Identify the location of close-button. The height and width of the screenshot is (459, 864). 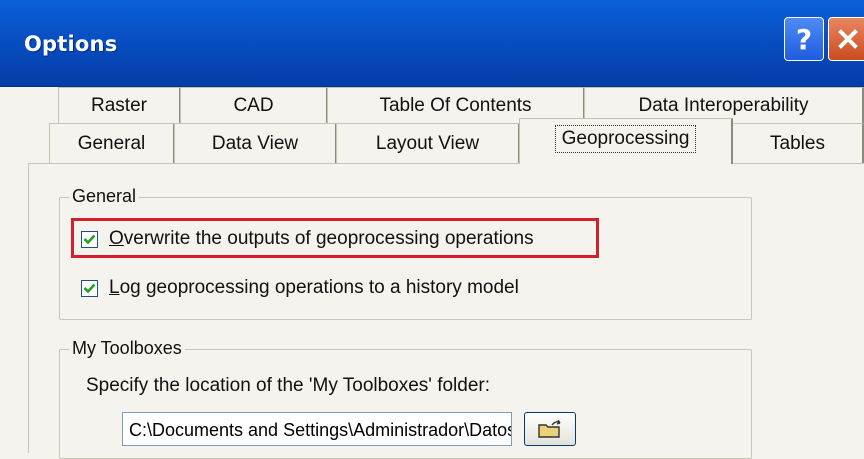
(846, 39).